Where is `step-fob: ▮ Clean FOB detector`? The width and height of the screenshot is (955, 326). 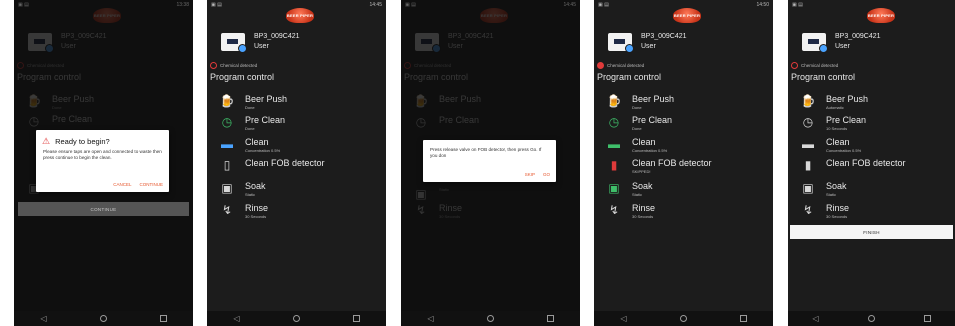 step-fob: ▮ Clean FOB detector is located at coordinates (853, 165).